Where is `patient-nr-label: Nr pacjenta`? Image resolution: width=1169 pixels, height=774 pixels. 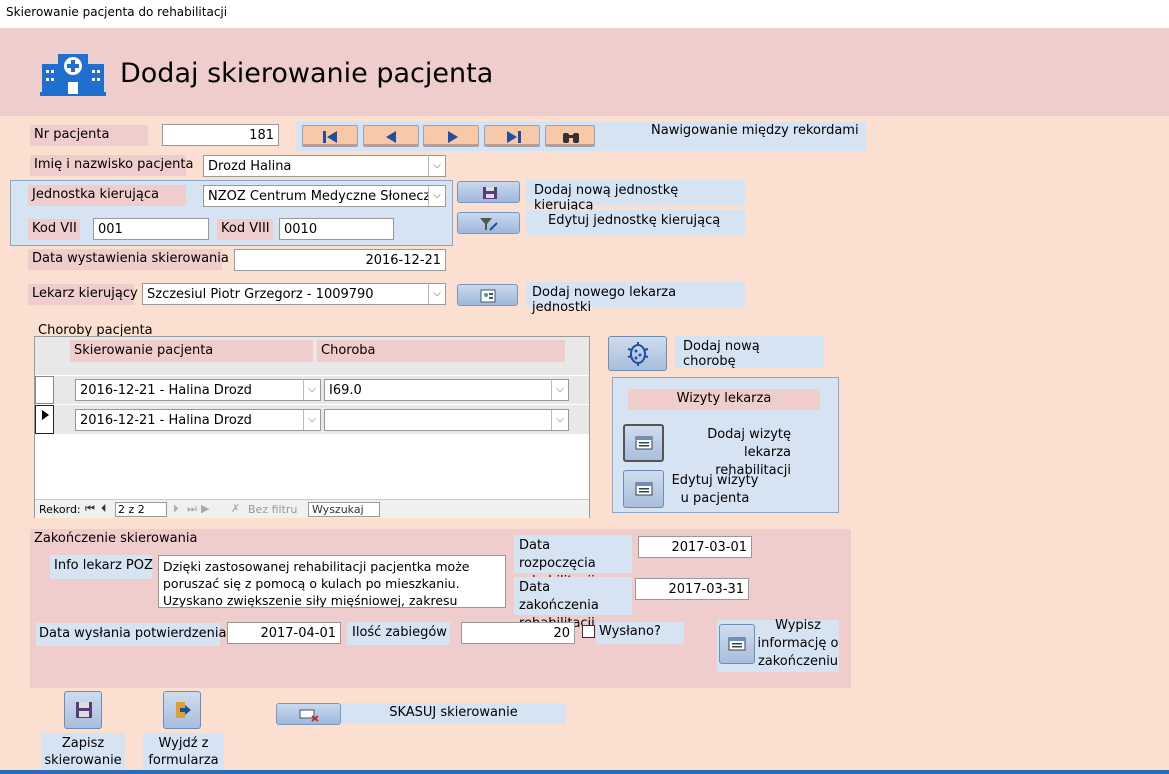 patient-nr-label: Nr pacjenta is located at coordinates (89, 135).